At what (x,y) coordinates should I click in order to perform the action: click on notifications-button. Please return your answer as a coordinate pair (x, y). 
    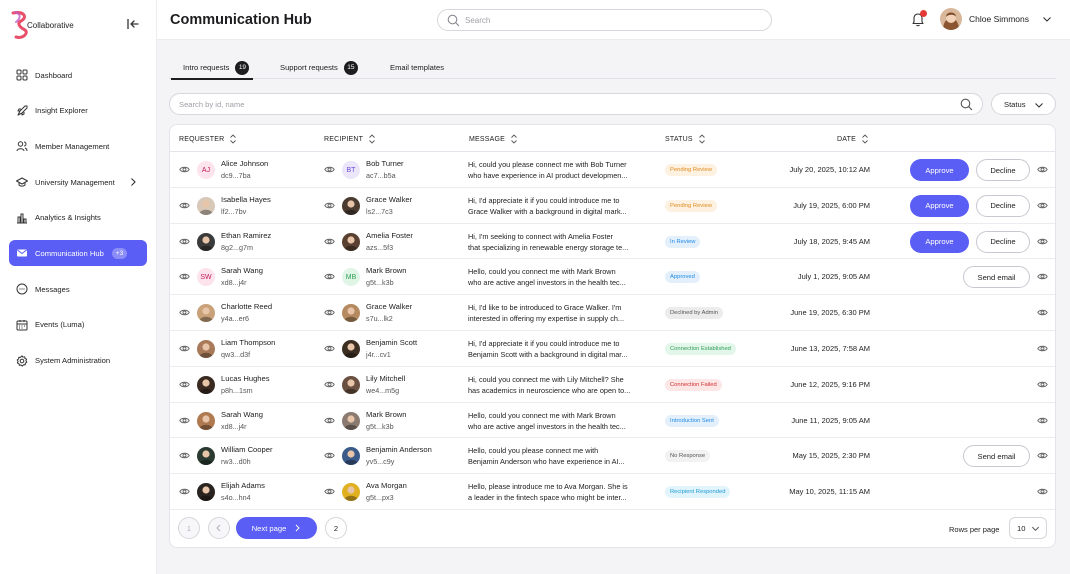
    Looking at the image, I should click on (918, 18).